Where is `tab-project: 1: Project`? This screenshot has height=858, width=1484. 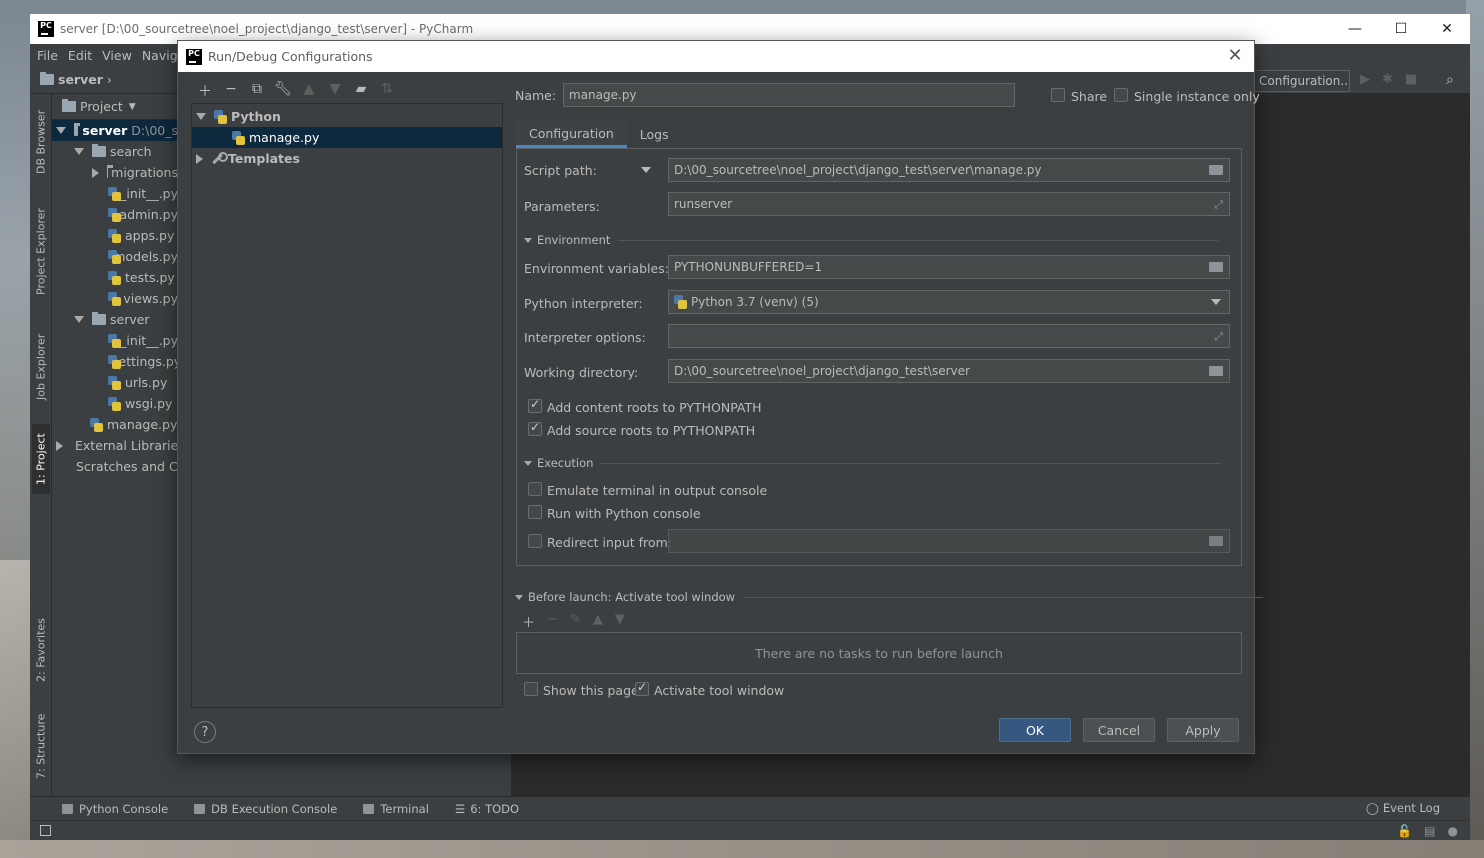 tab-project: 1: Project is located at coordinates (41, 459).